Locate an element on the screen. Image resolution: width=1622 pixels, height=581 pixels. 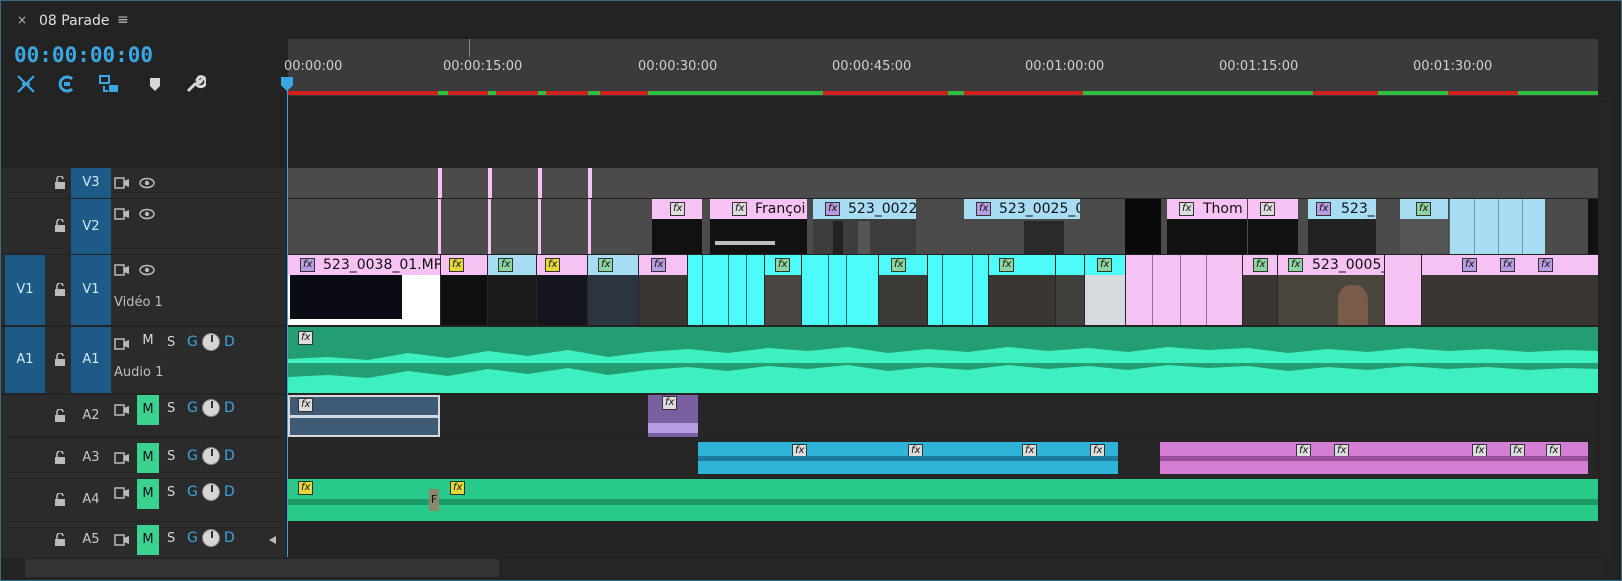
track-area-a1: fx is located at coordinates (943, 360).